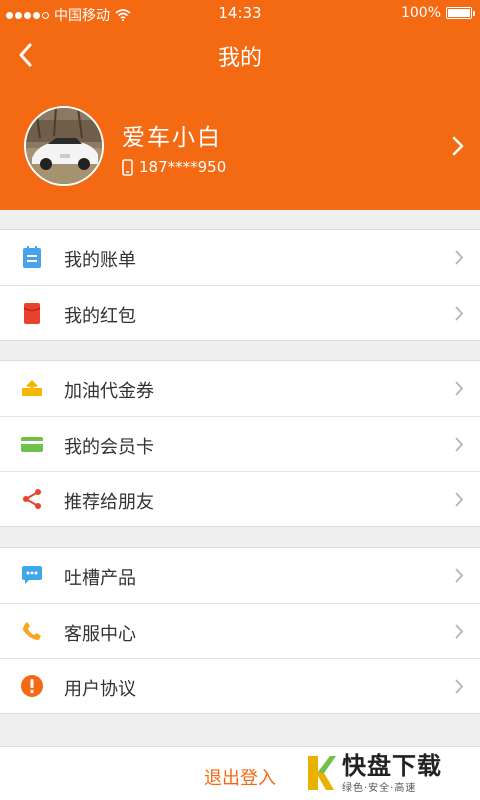 The height and width of the screenshot is (800, 480). What do you see at coordinates (379, 788) in the screenshot?
I see `watermark-subtitle: 绿色·安全·高速` at bounding box center [379, 788].